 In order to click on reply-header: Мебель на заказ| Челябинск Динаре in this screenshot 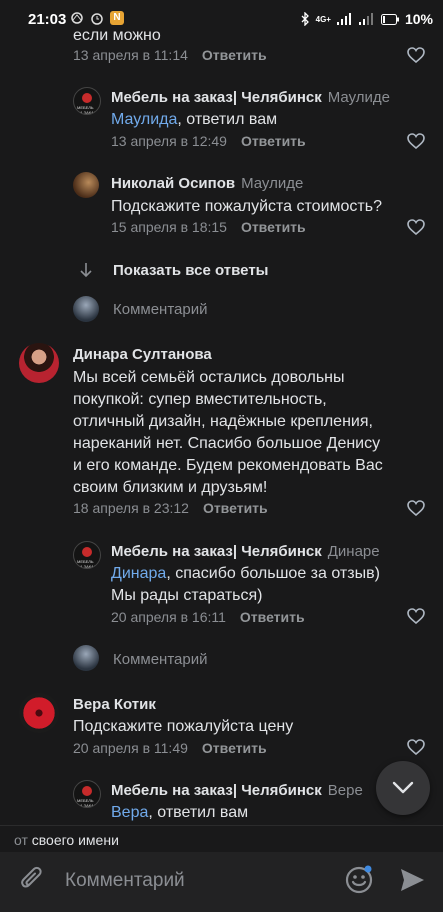, I will do `click(245, 551)`.